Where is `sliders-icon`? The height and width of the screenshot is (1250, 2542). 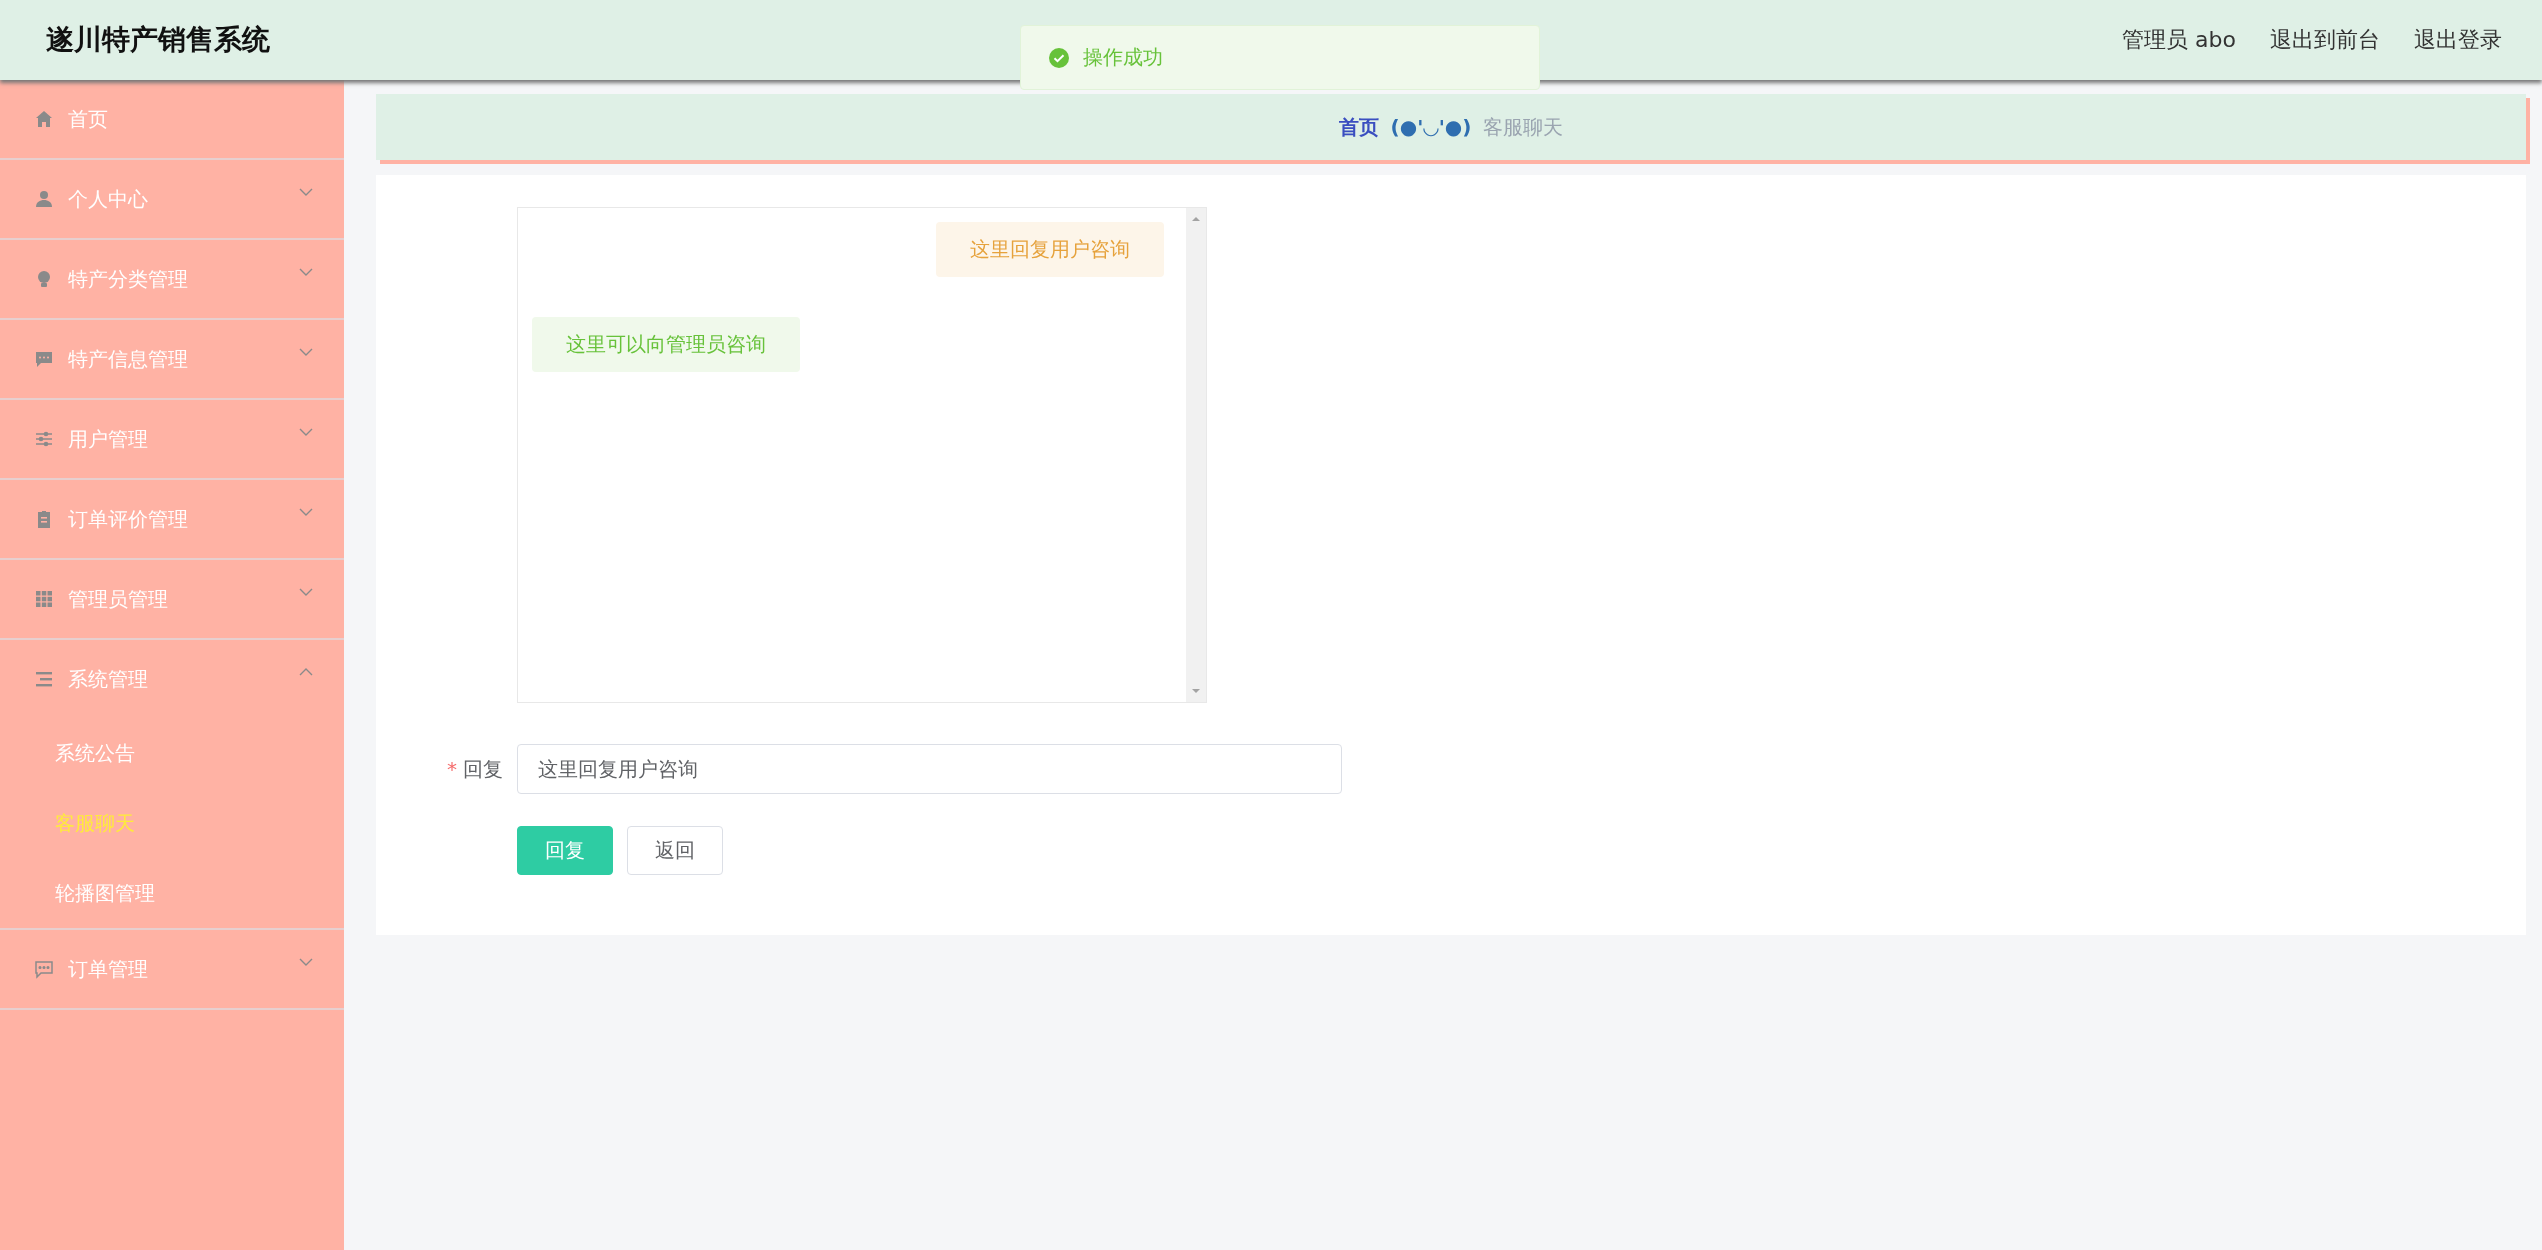 sliders-icon is located at coordinates (44, 439).